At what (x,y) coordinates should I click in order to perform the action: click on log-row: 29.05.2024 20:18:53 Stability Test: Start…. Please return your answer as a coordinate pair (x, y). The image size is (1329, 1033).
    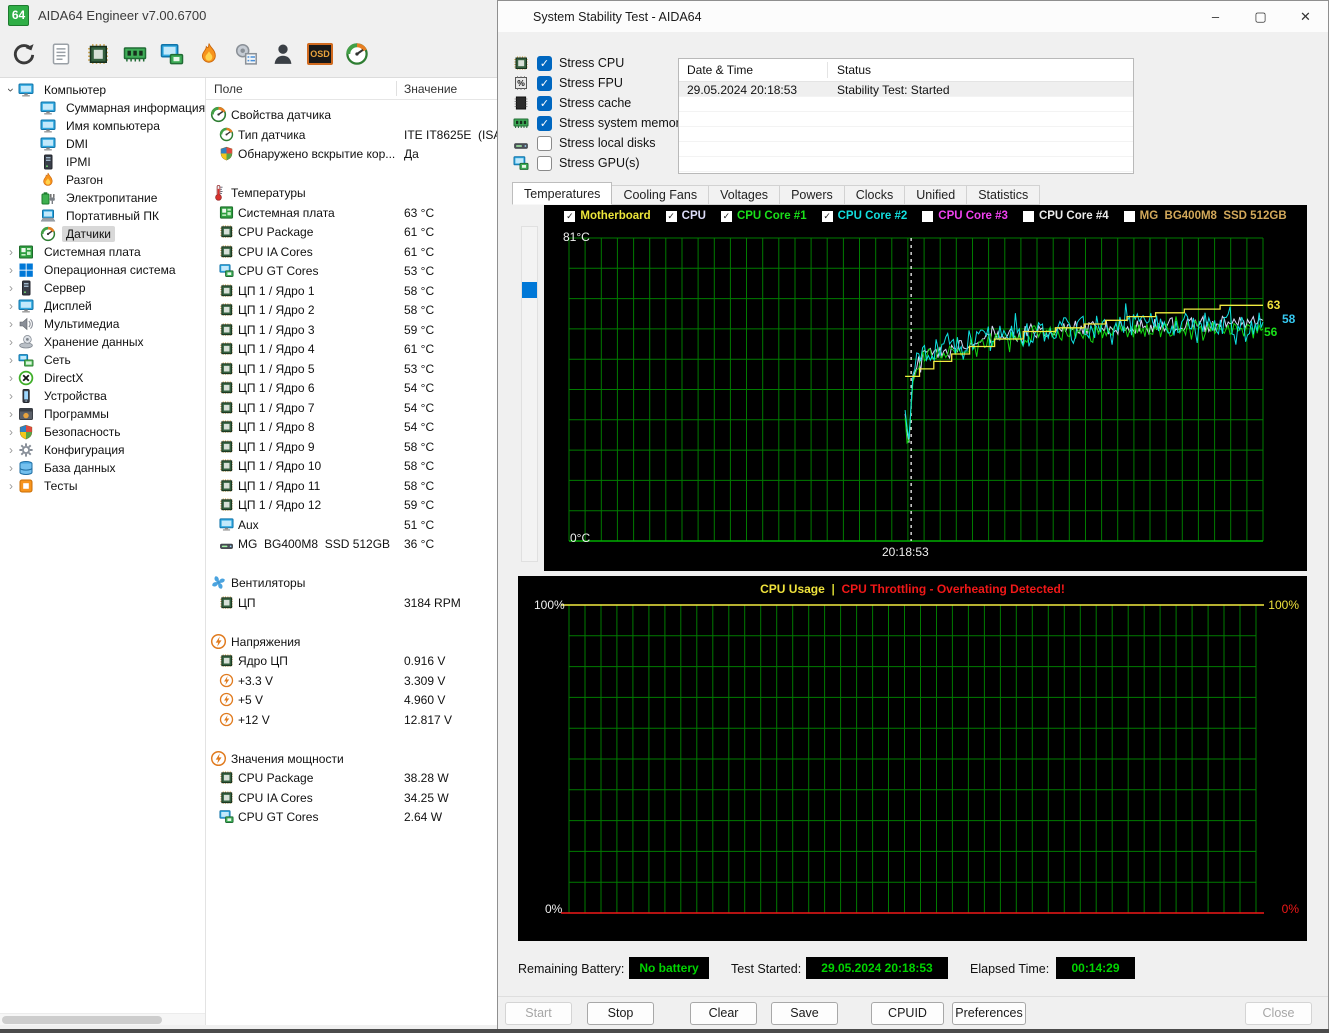
    Looking at the image, I should click on (906, 89).